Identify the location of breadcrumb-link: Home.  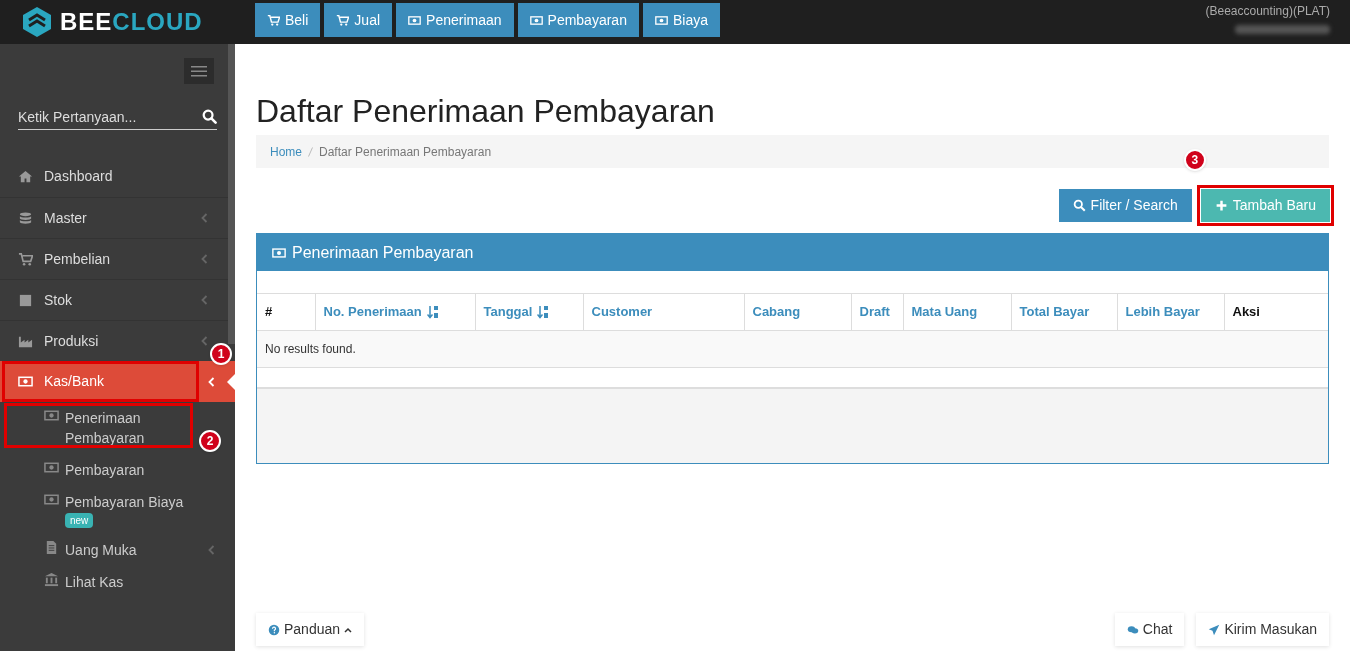
(286, 151).